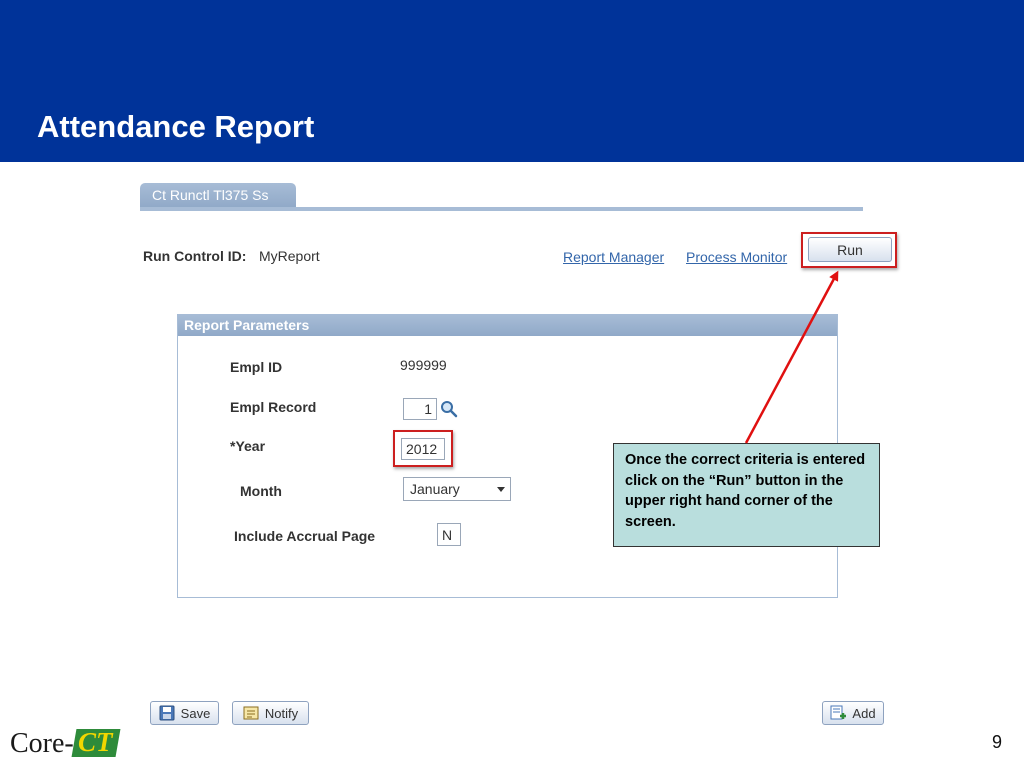 The width and height of the screenshot is (1024, 768). I want to click on notify-button-label: Notify, so click(281, 713).